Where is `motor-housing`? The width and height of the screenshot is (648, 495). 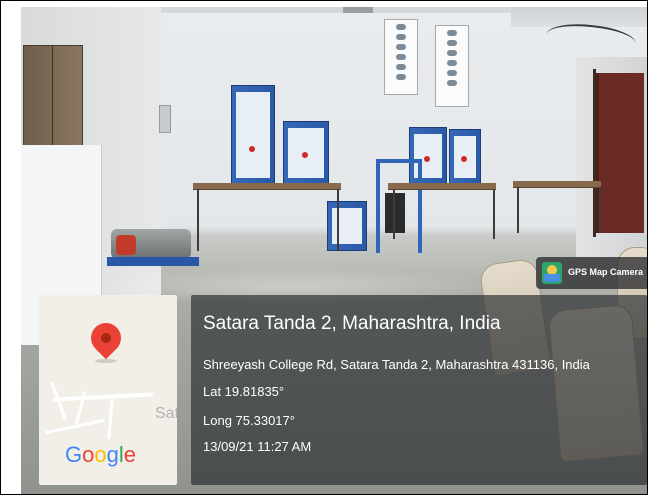
motor-housing is located at coordinates (126, 245).